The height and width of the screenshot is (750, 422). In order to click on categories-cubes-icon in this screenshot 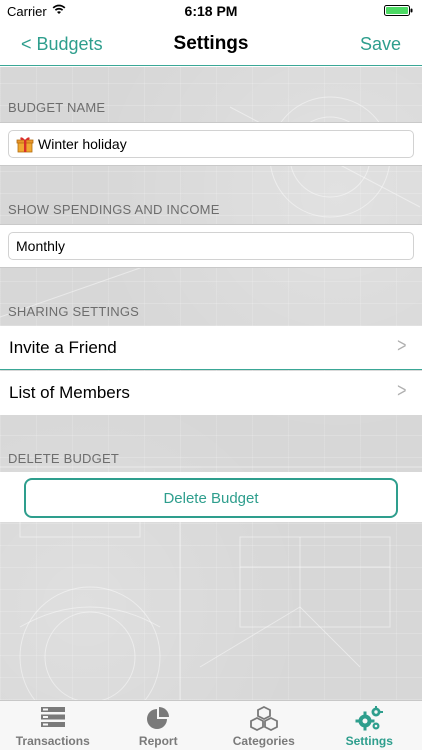, I will do `click(263, 719)`.